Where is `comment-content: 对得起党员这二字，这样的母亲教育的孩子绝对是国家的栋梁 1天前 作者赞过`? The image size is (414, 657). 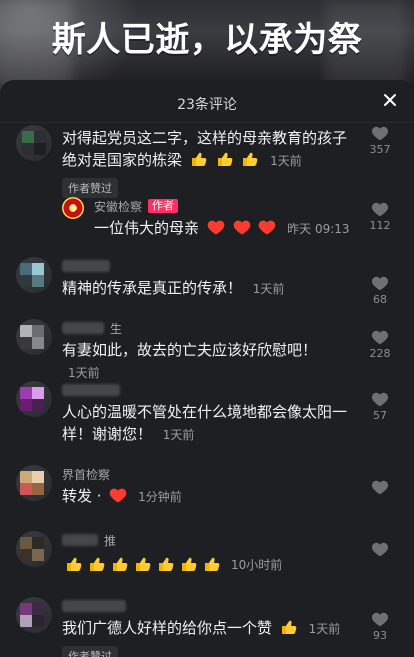
comment-content: 对得起党员这二字，这样的母亲教育的孩子绝对是国家的栋梁 1天前 作者赞过 is located at coordinates (207, 161).